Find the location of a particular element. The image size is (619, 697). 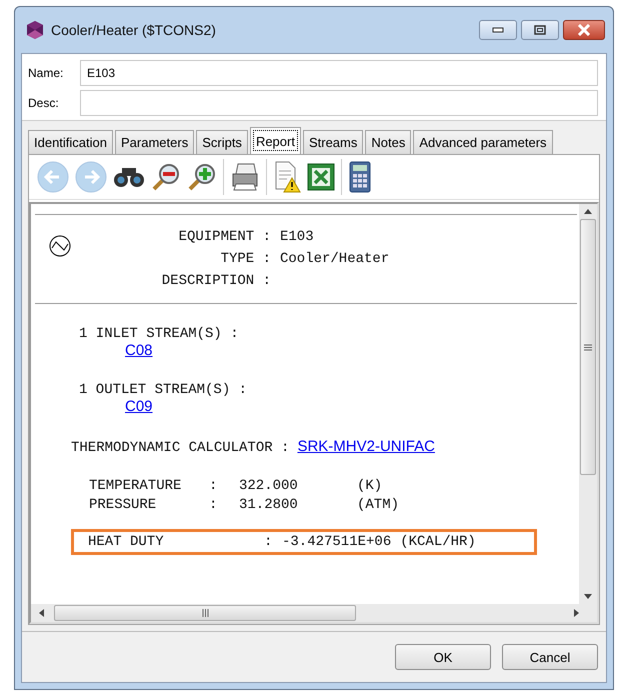

maximize-icon is located at coordinates (540, 30).